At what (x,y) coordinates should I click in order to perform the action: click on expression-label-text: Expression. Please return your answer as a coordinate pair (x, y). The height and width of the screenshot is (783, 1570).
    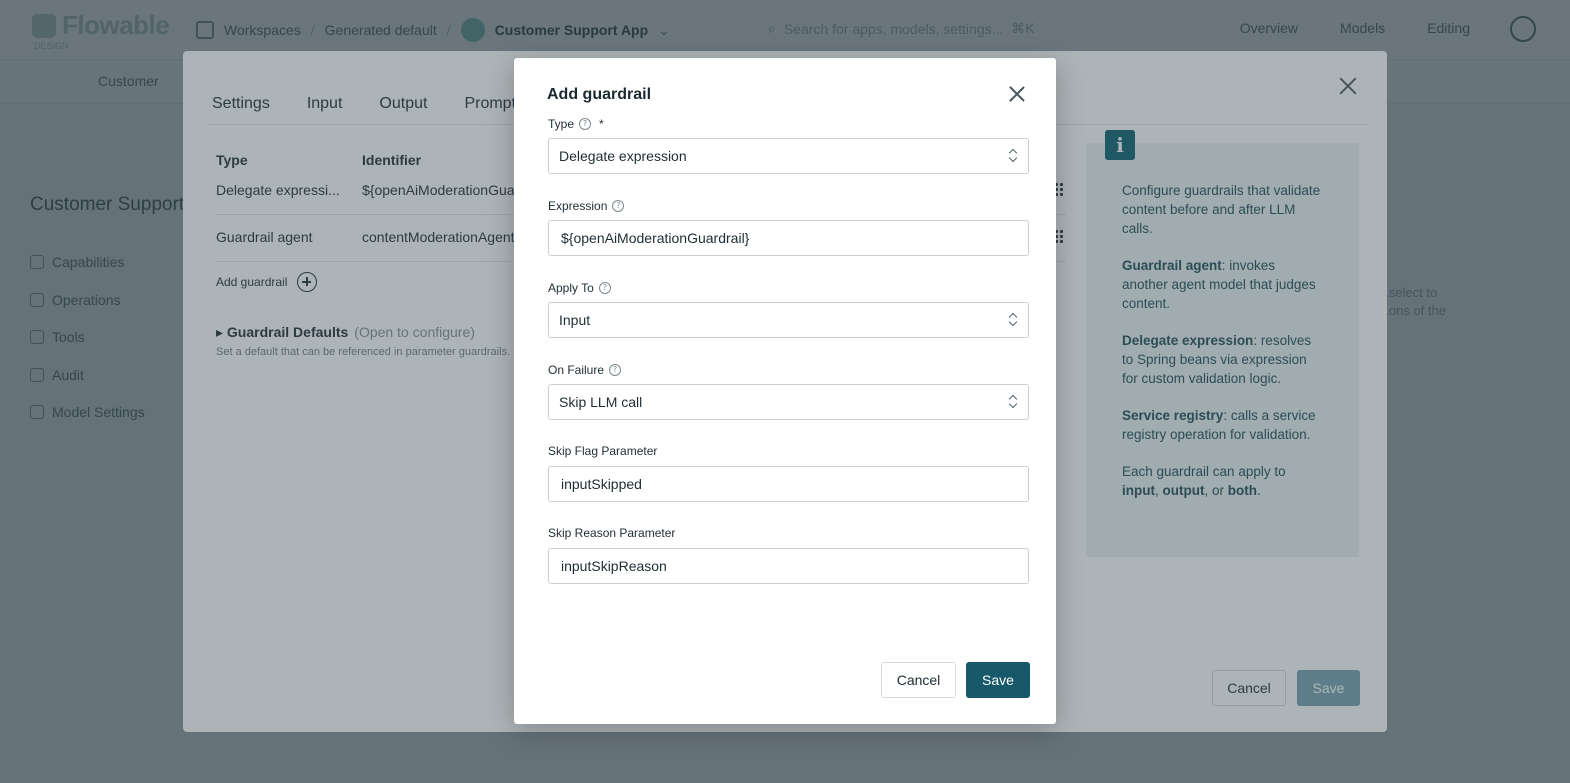
    Looking at the image, I should click on (578, 206).